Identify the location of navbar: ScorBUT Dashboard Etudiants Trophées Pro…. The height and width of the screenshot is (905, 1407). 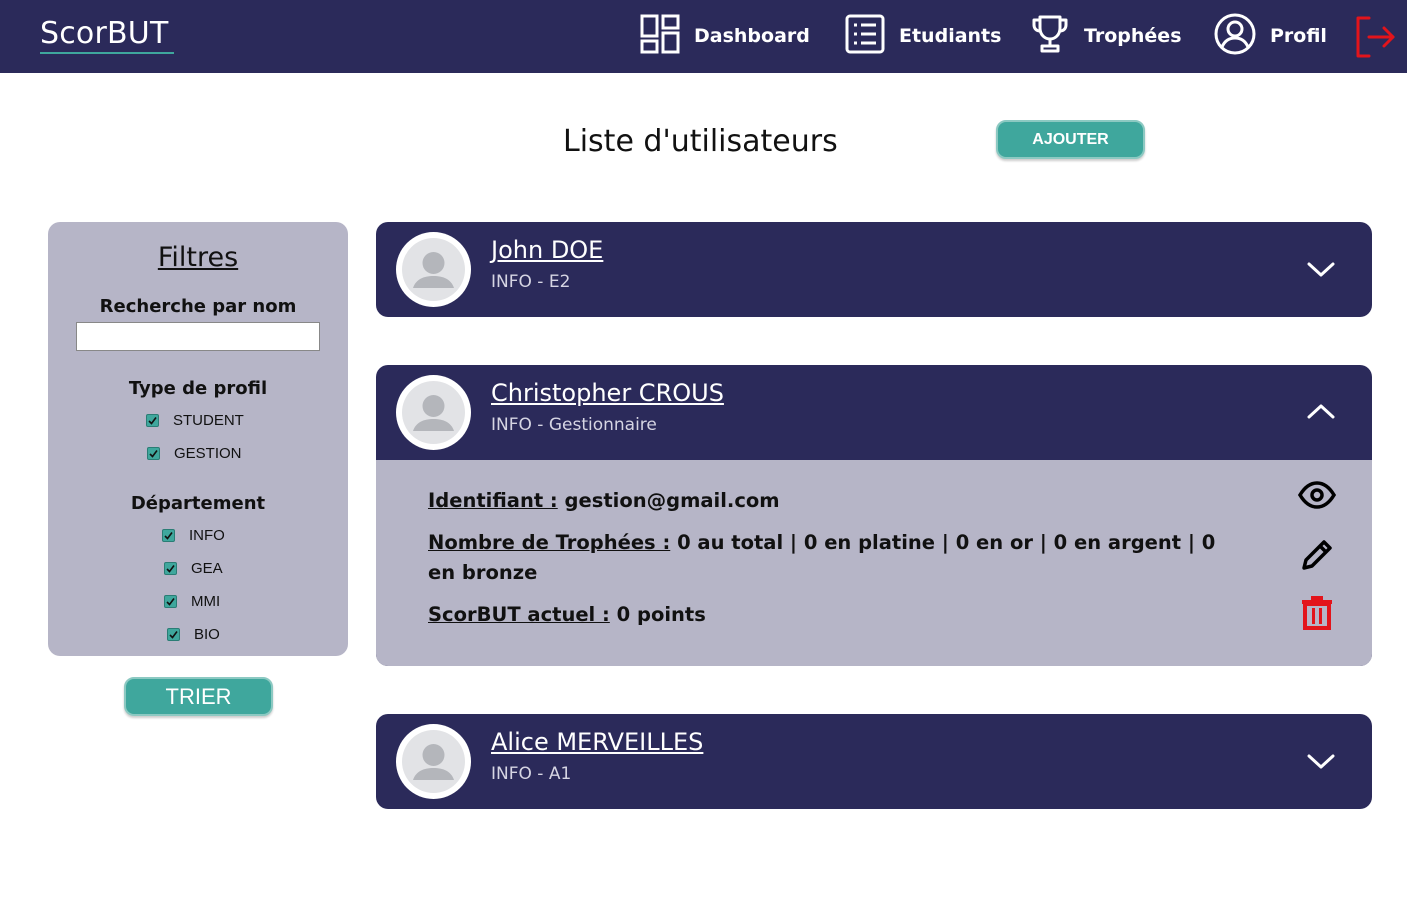
(703, 36).